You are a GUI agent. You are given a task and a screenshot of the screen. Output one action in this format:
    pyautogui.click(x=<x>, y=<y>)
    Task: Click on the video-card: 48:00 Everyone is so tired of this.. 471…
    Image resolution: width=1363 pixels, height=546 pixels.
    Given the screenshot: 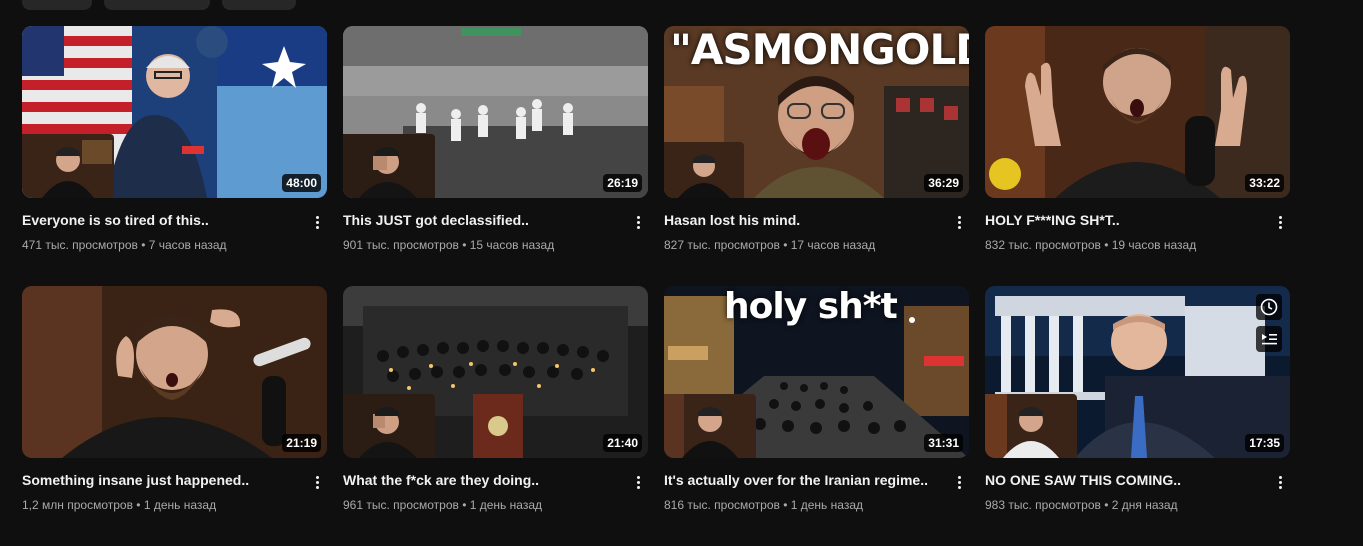 What is the action you would take?
    pyautogui.click(x=174, y=156)
    